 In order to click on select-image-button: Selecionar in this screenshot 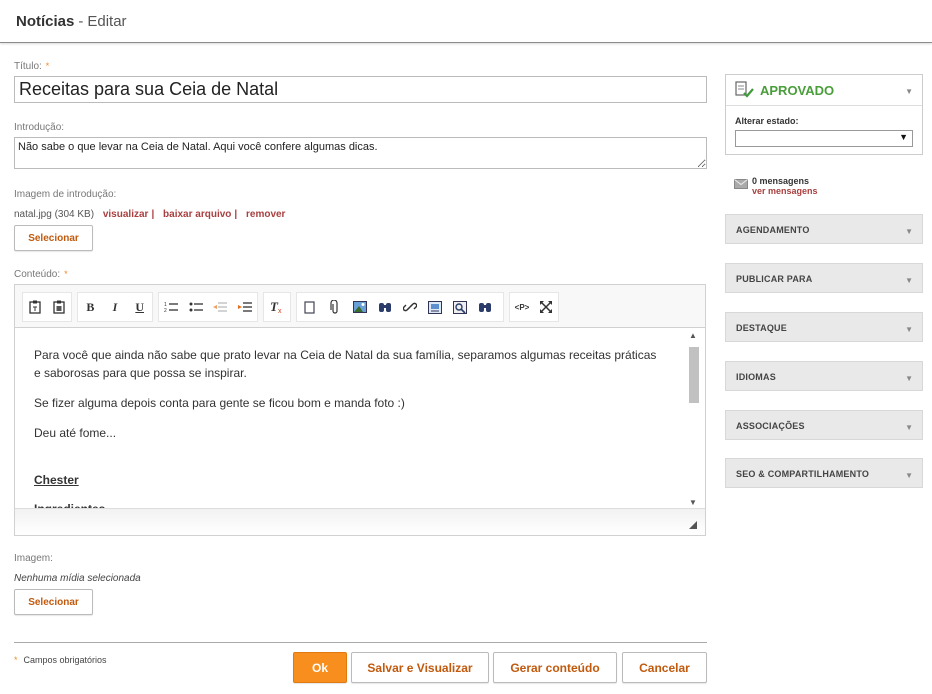, I will do `click(53, 602)`.